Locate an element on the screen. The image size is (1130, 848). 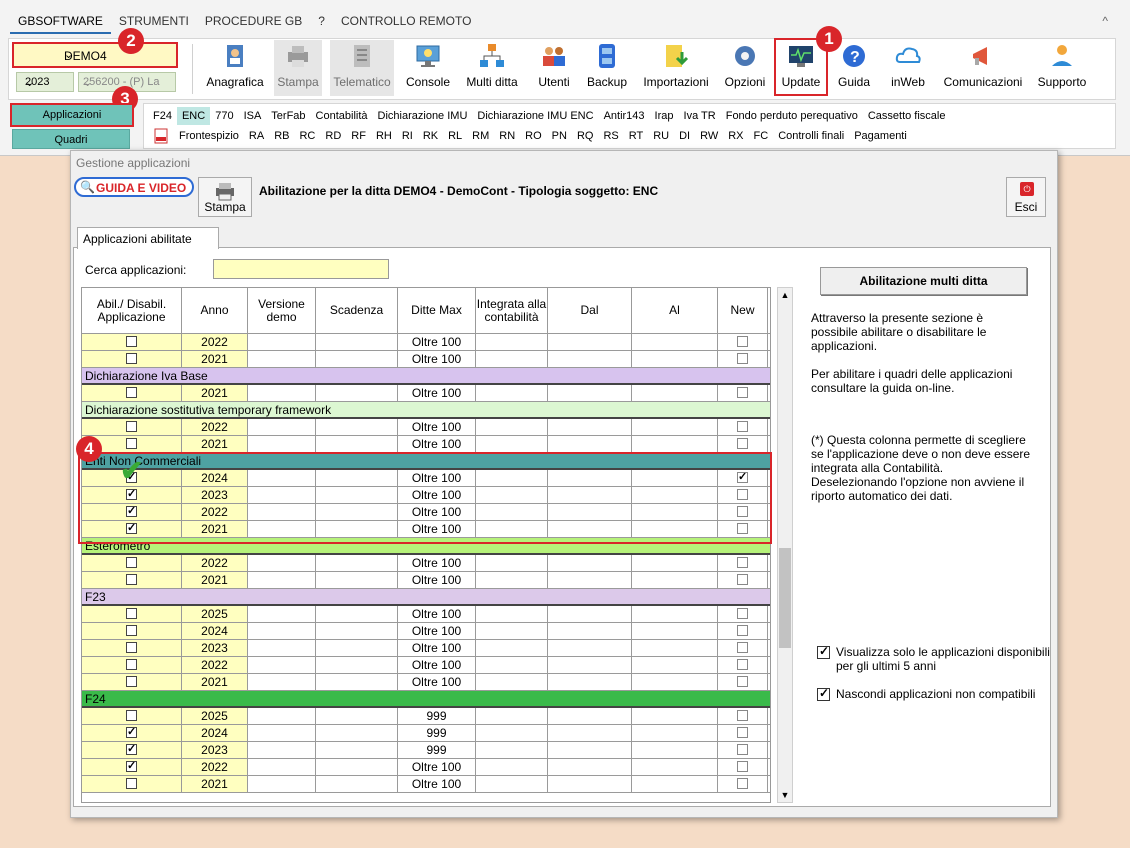
quadri-button: Quadri is located at coordinates (71, 139).